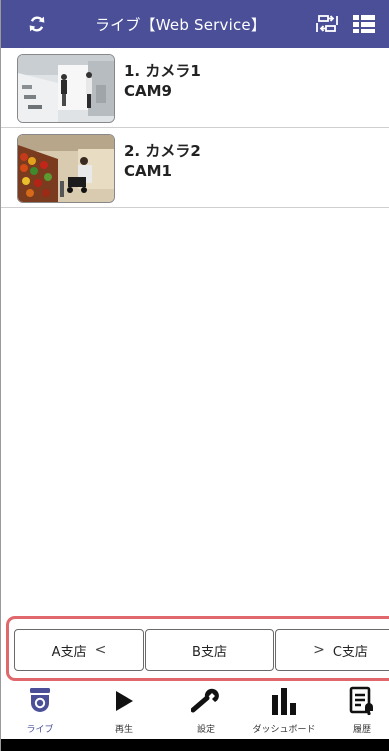  I want to click on produce-aisle-thumbnail, so click(66, 168).